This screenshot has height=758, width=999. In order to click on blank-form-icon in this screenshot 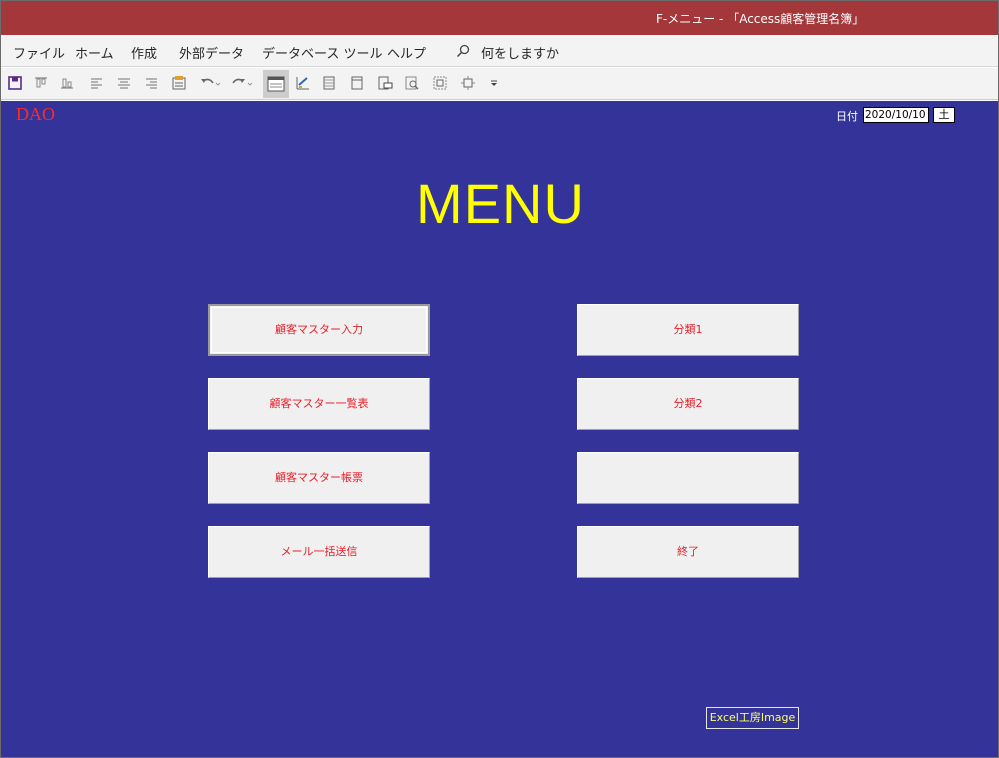, I will do `click(358, 84)`.